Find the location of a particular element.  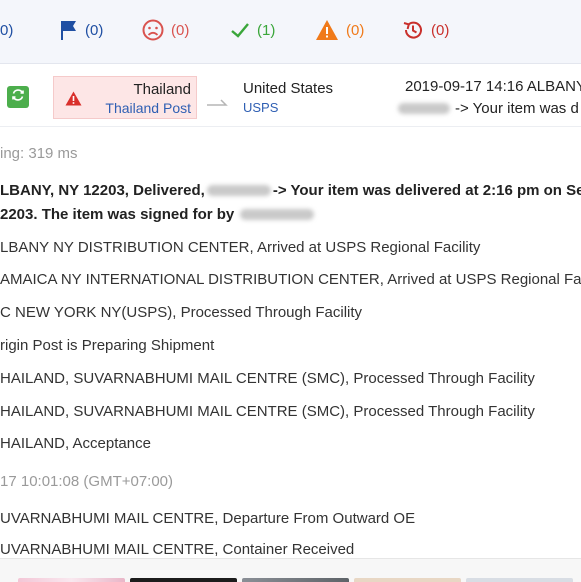

route-arrow-icon is located at coordinates (218, 103).